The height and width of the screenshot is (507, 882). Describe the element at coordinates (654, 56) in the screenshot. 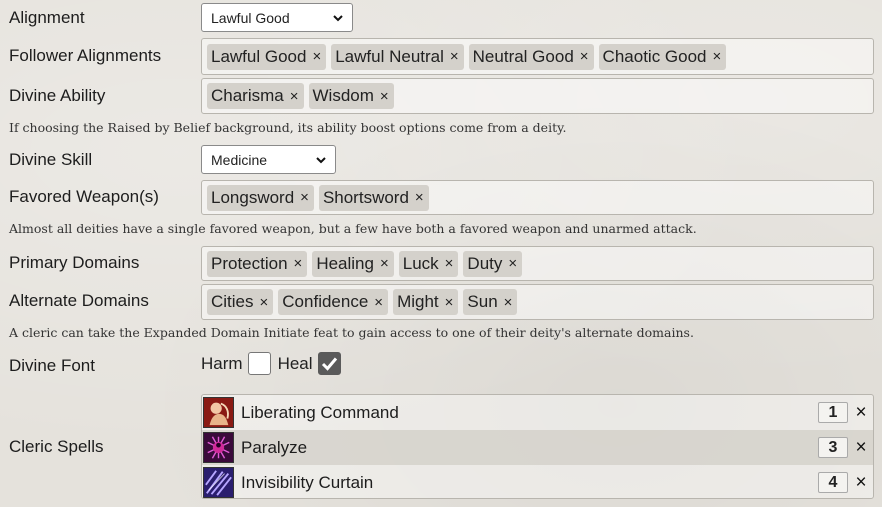

I see `tag-label: Chaotic Good` at that location.